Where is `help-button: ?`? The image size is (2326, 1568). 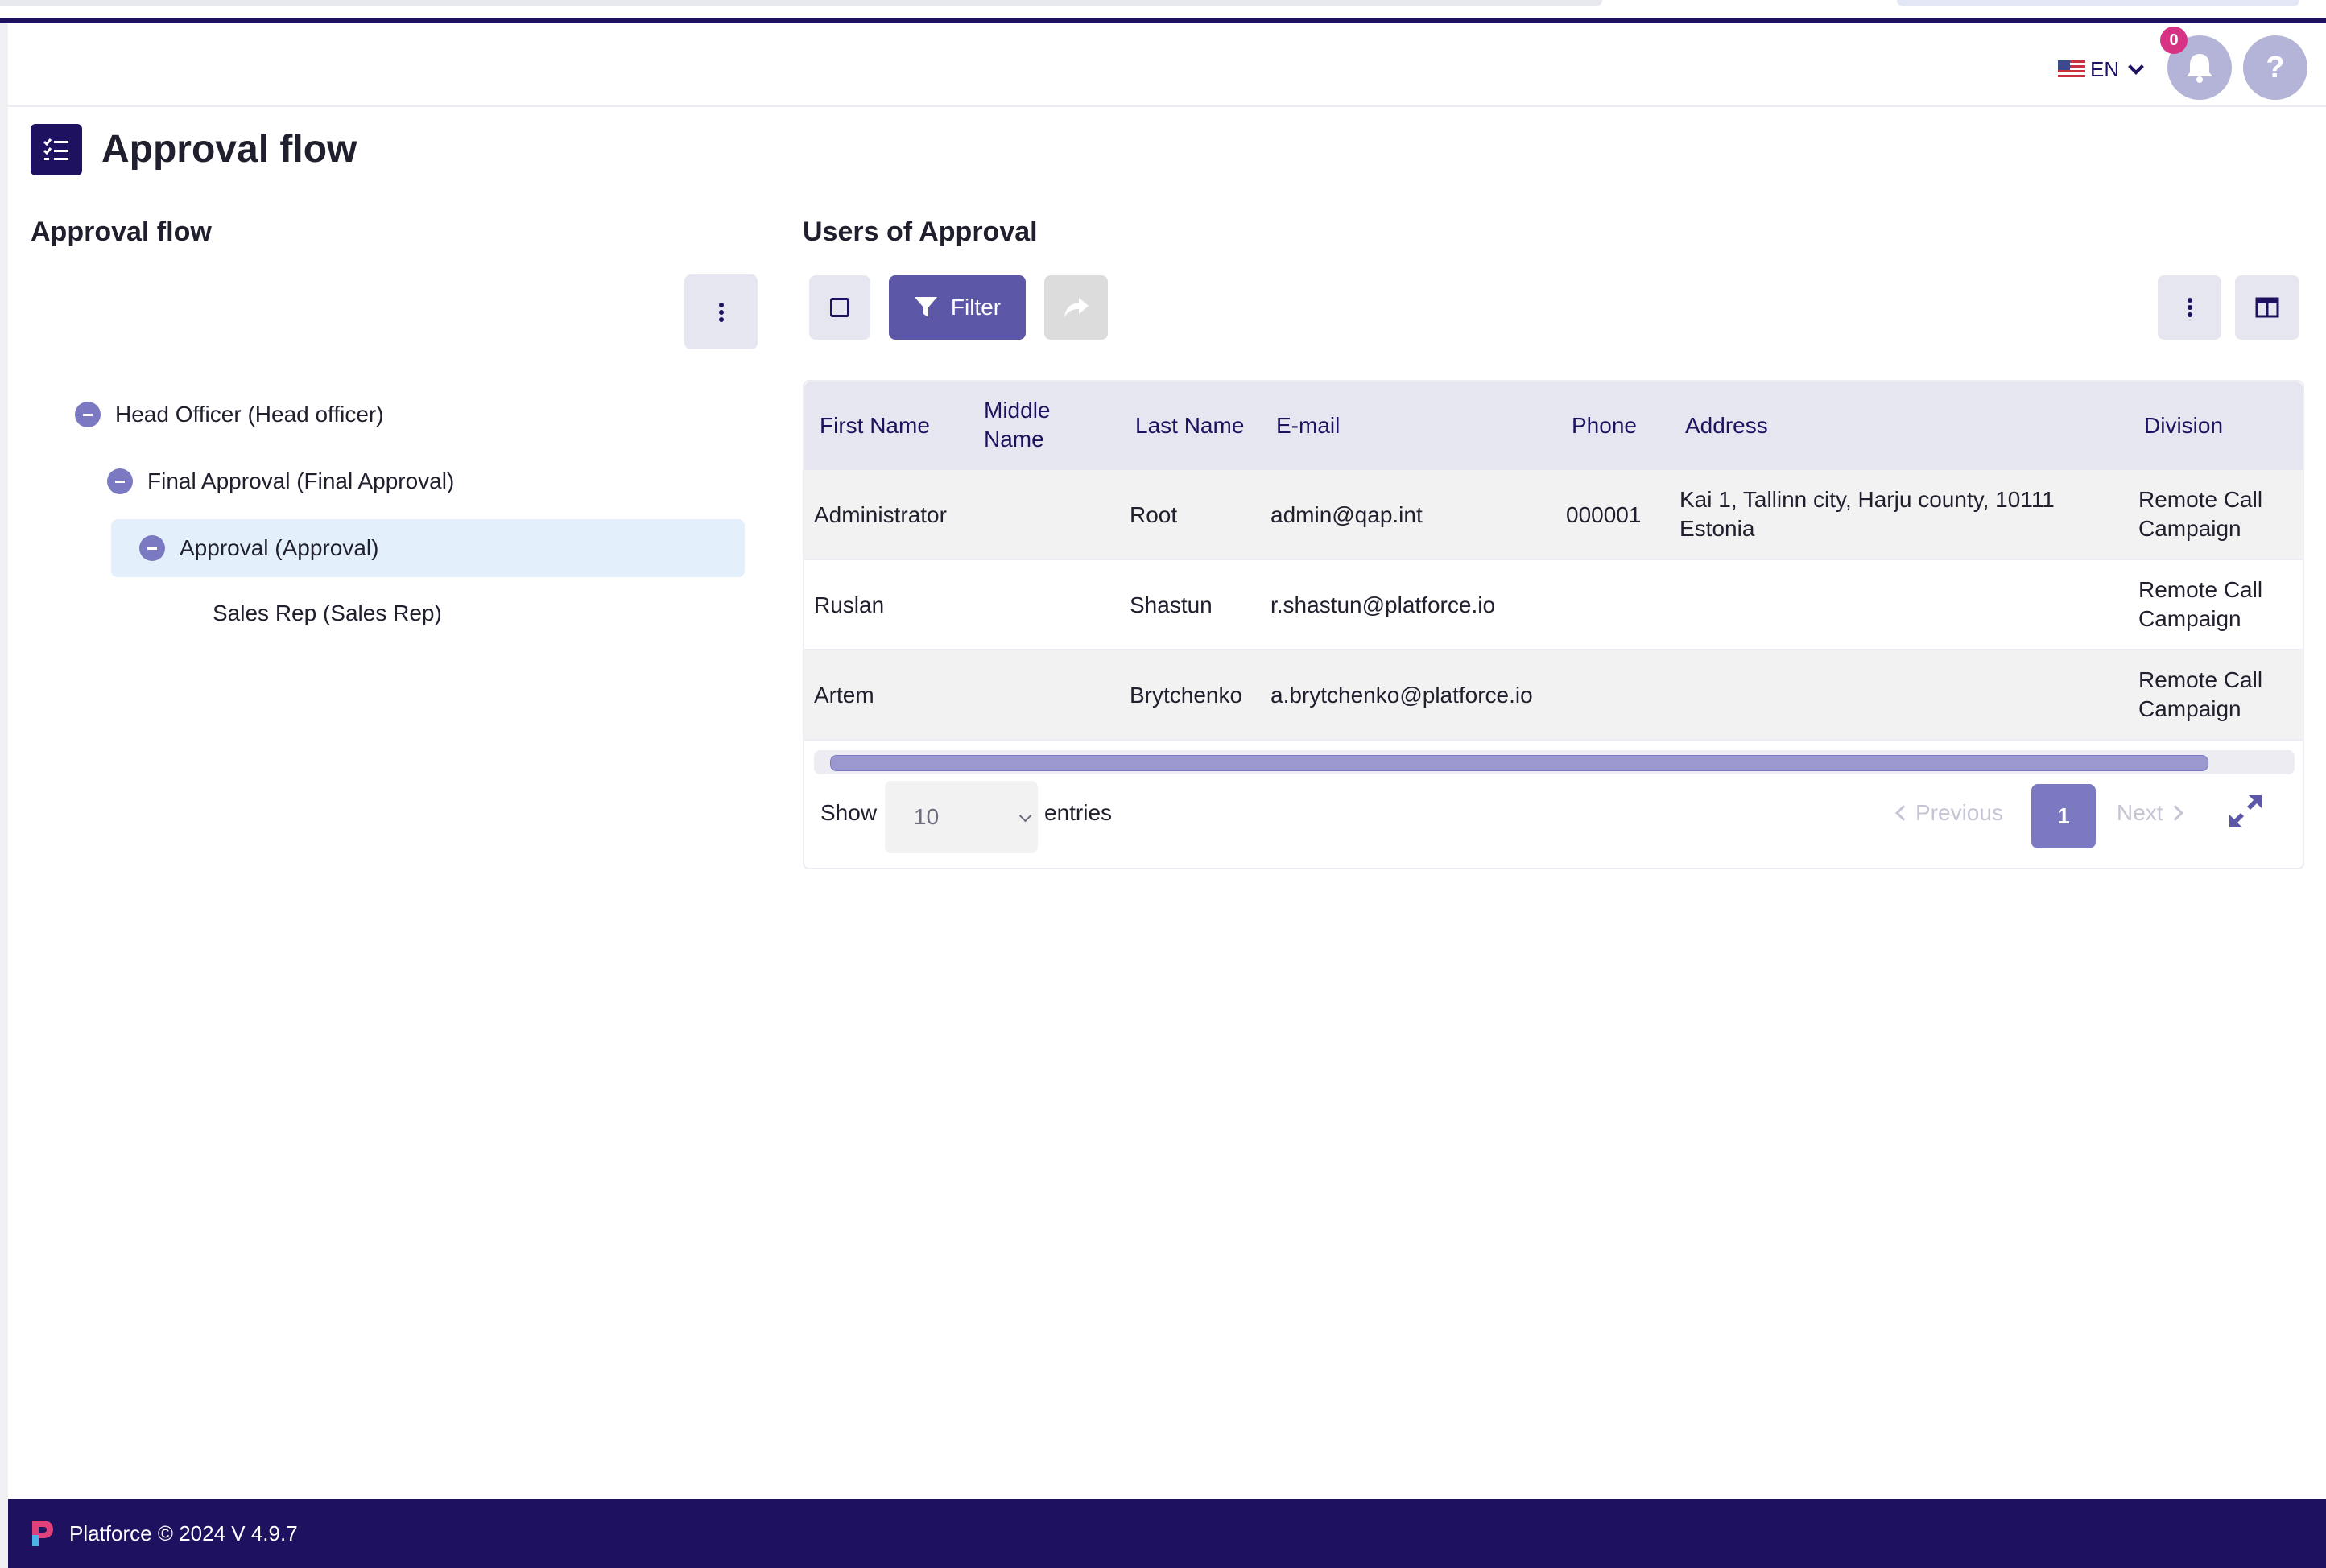
help-button: ? is located at coordinates (2275, 68).